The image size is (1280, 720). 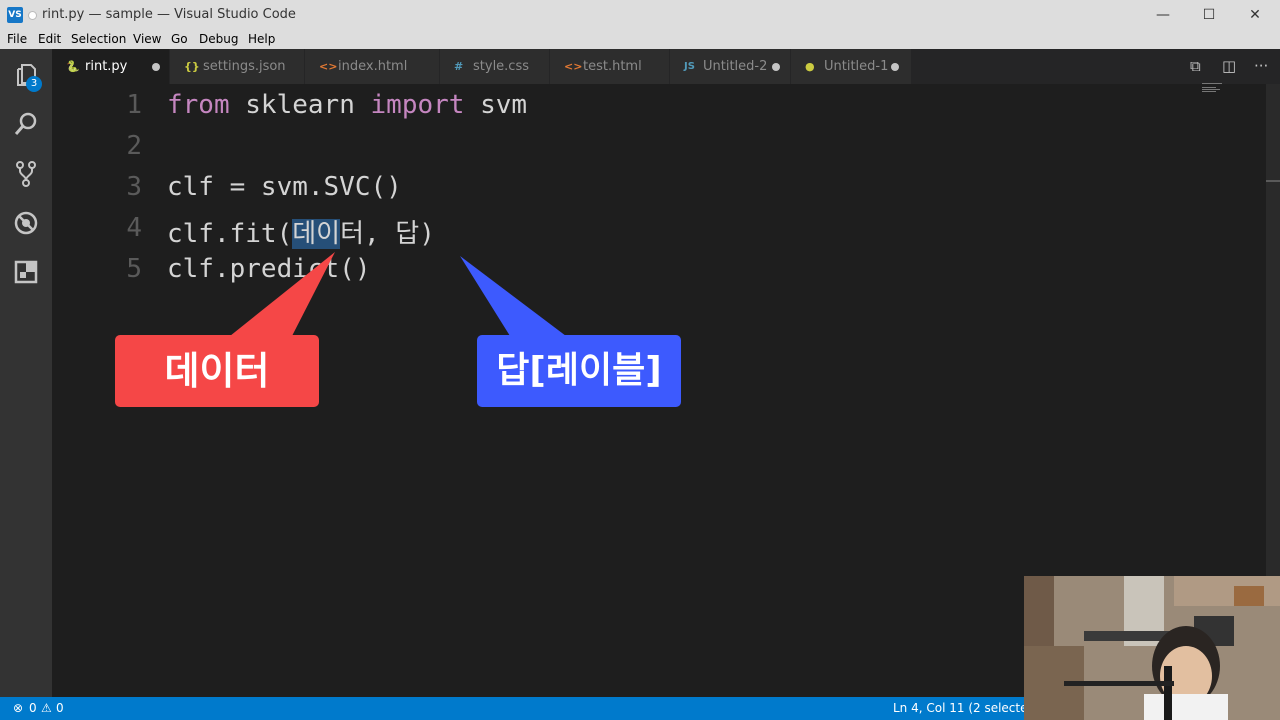 What do you see at coordinates (261, 39) in the screenshot?
I see `menu-help: Help` at bounding box center [261, 39].